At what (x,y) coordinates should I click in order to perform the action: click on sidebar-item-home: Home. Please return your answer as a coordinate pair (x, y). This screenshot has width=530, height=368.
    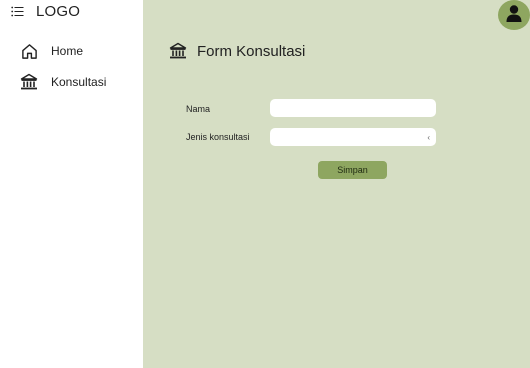
    Looking at the image, I should click on (51, 51).